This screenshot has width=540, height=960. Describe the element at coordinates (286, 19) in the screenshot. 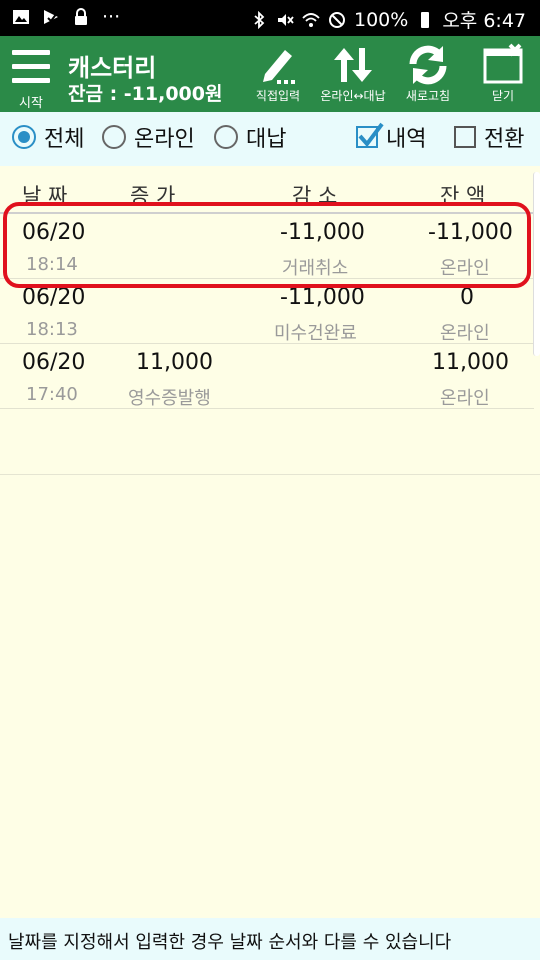

I see `mute-icon` at that location.